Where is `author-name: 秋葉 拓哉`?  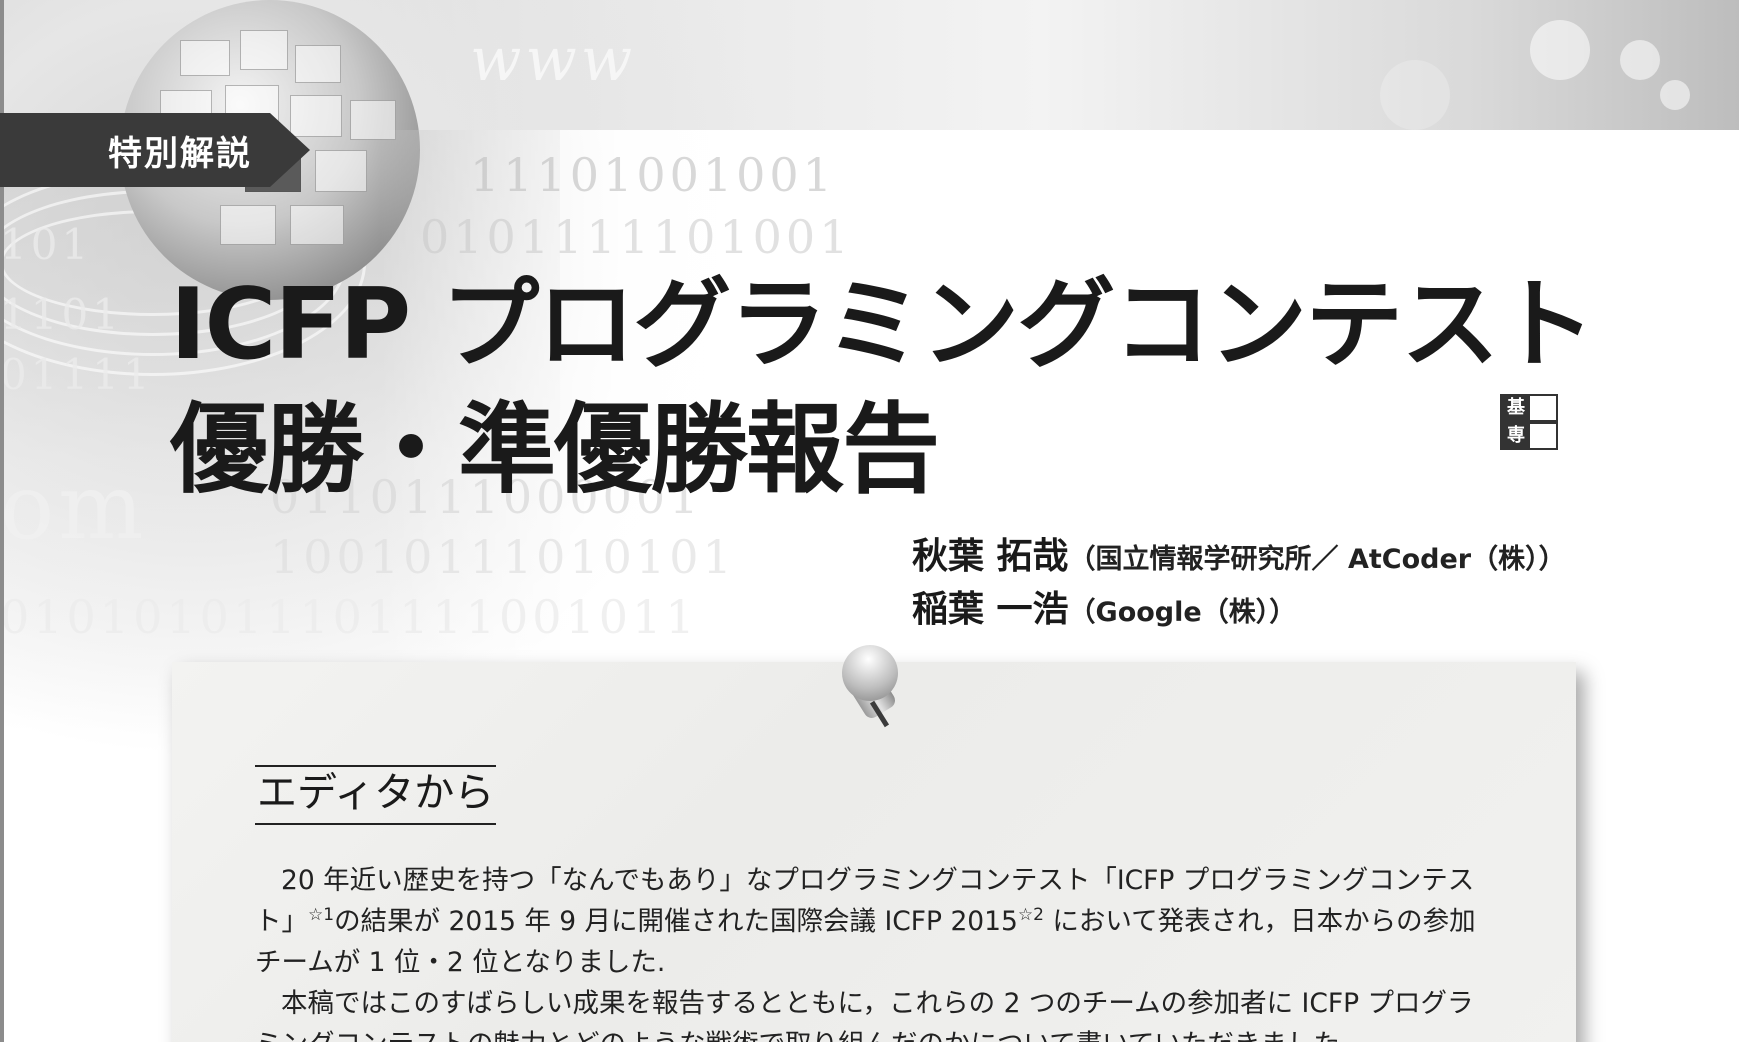 author-name: 秋葉 拓哉 is located at coordinates (990, 556).